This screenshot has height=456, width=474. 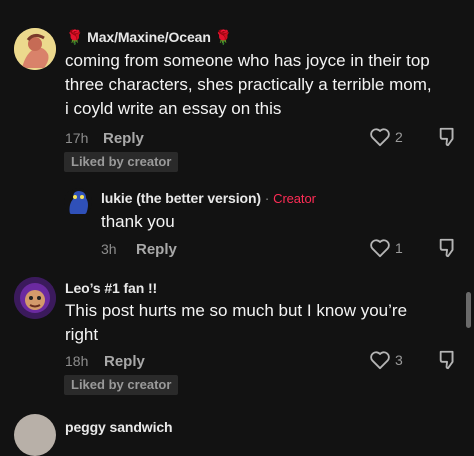 What do you see at coordinates (119, 427) in the screenshot?
I see `comment-username: peggy sandwich` at bounding box center [119, 427].